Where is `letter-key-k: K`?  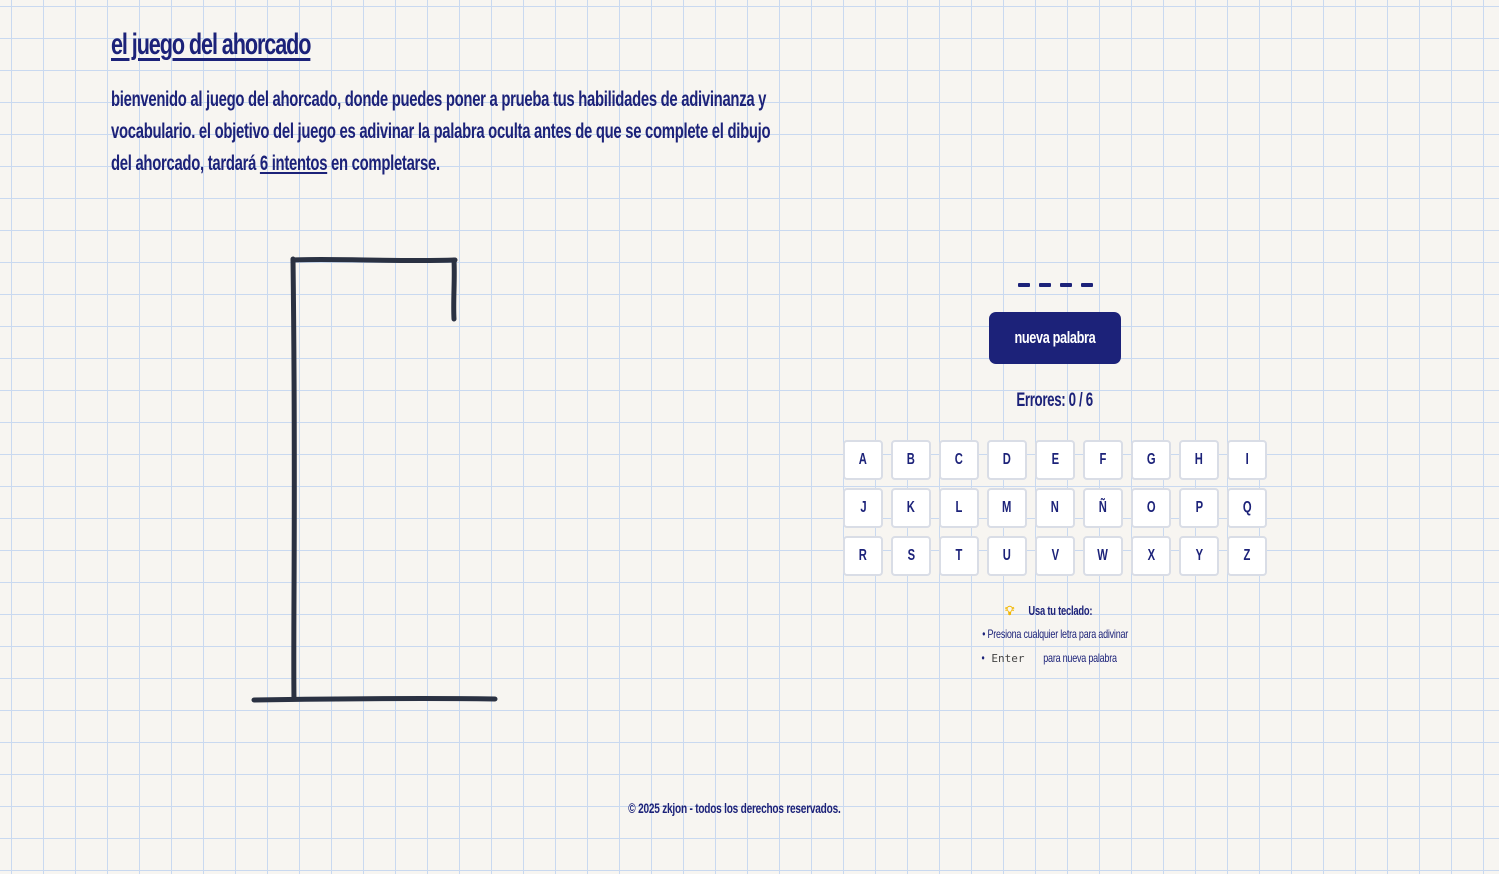 letter-key-k: K is located at coordinates (911, 508).